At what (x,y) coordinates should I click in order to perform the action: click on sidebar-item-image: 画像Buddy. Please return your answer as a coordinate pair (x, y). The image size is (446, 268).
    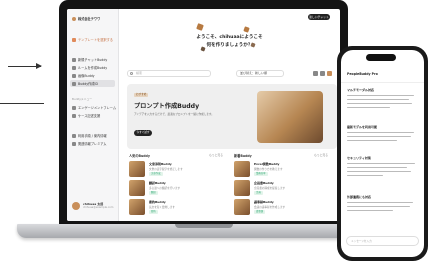
    Looking at the image, I should click on (83, 75).